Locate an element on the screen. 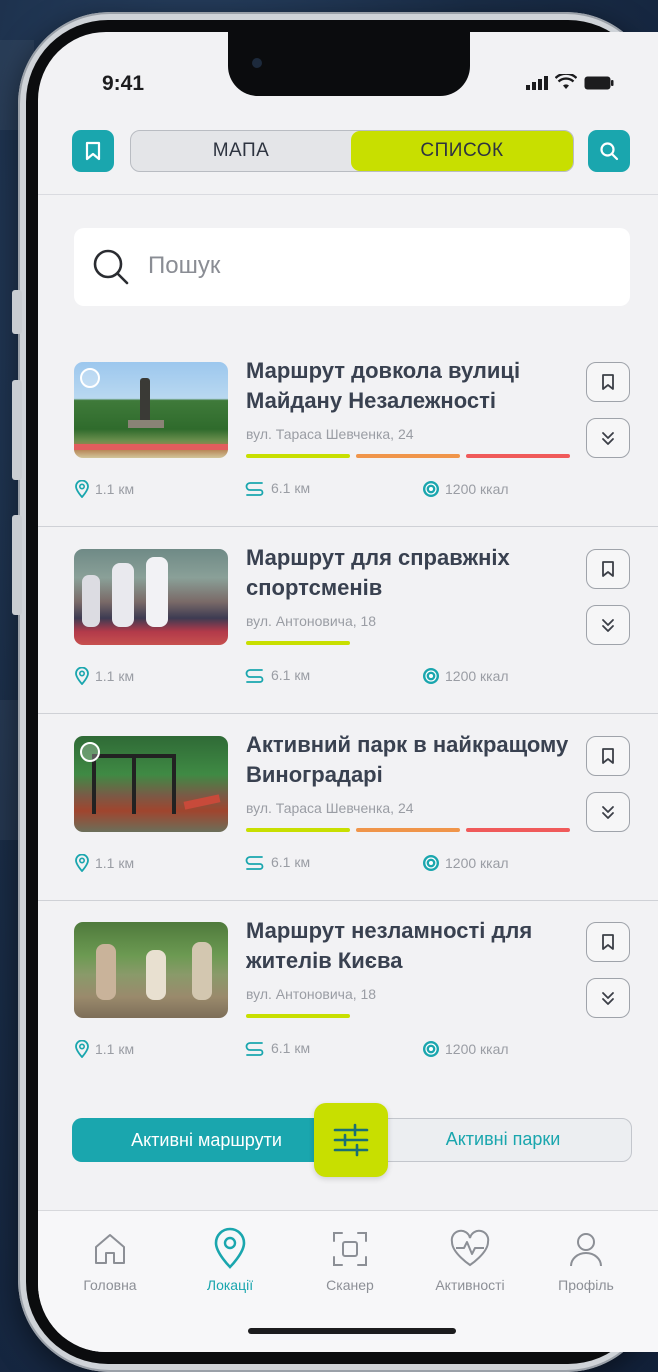 The width and height of the screenshot is (658, 1372). phone-volume-up is located at coordinates (17, 430).